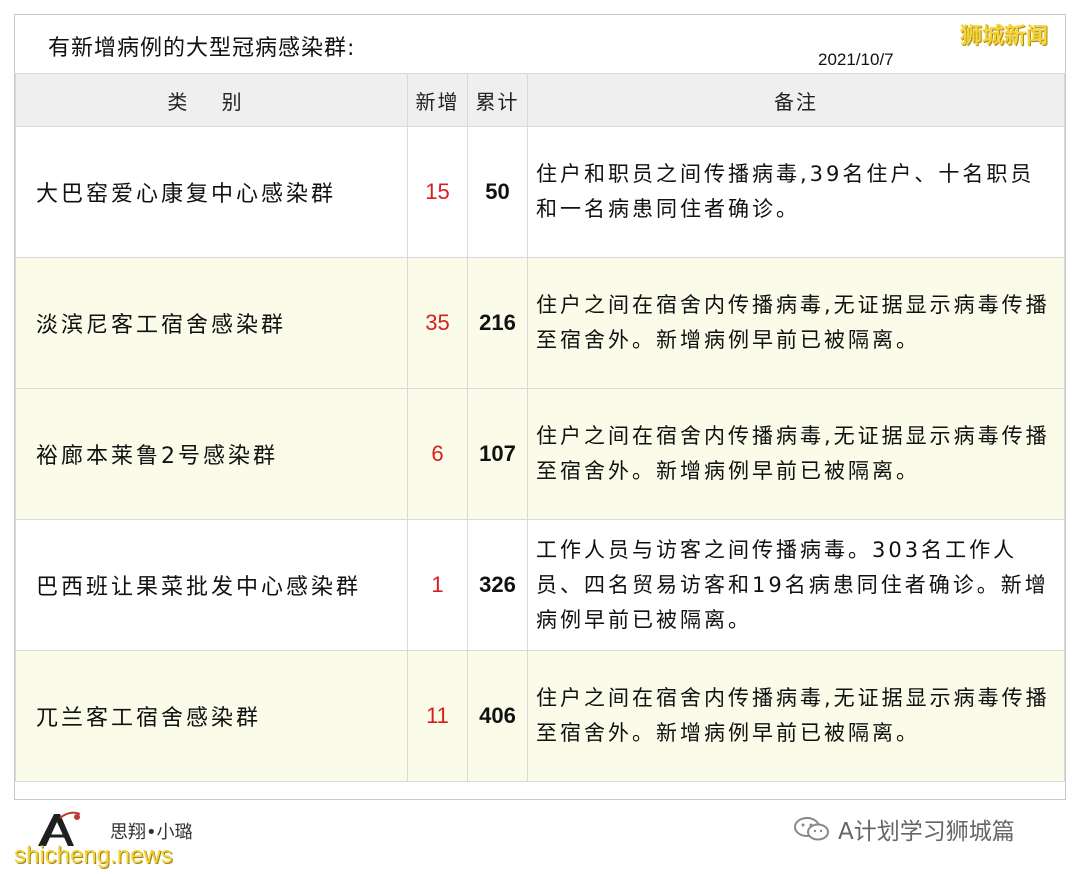 The width and height of the screenshot is (1080, 874). I want to click on site-watermark: shicheng.news, so click(93, 855).